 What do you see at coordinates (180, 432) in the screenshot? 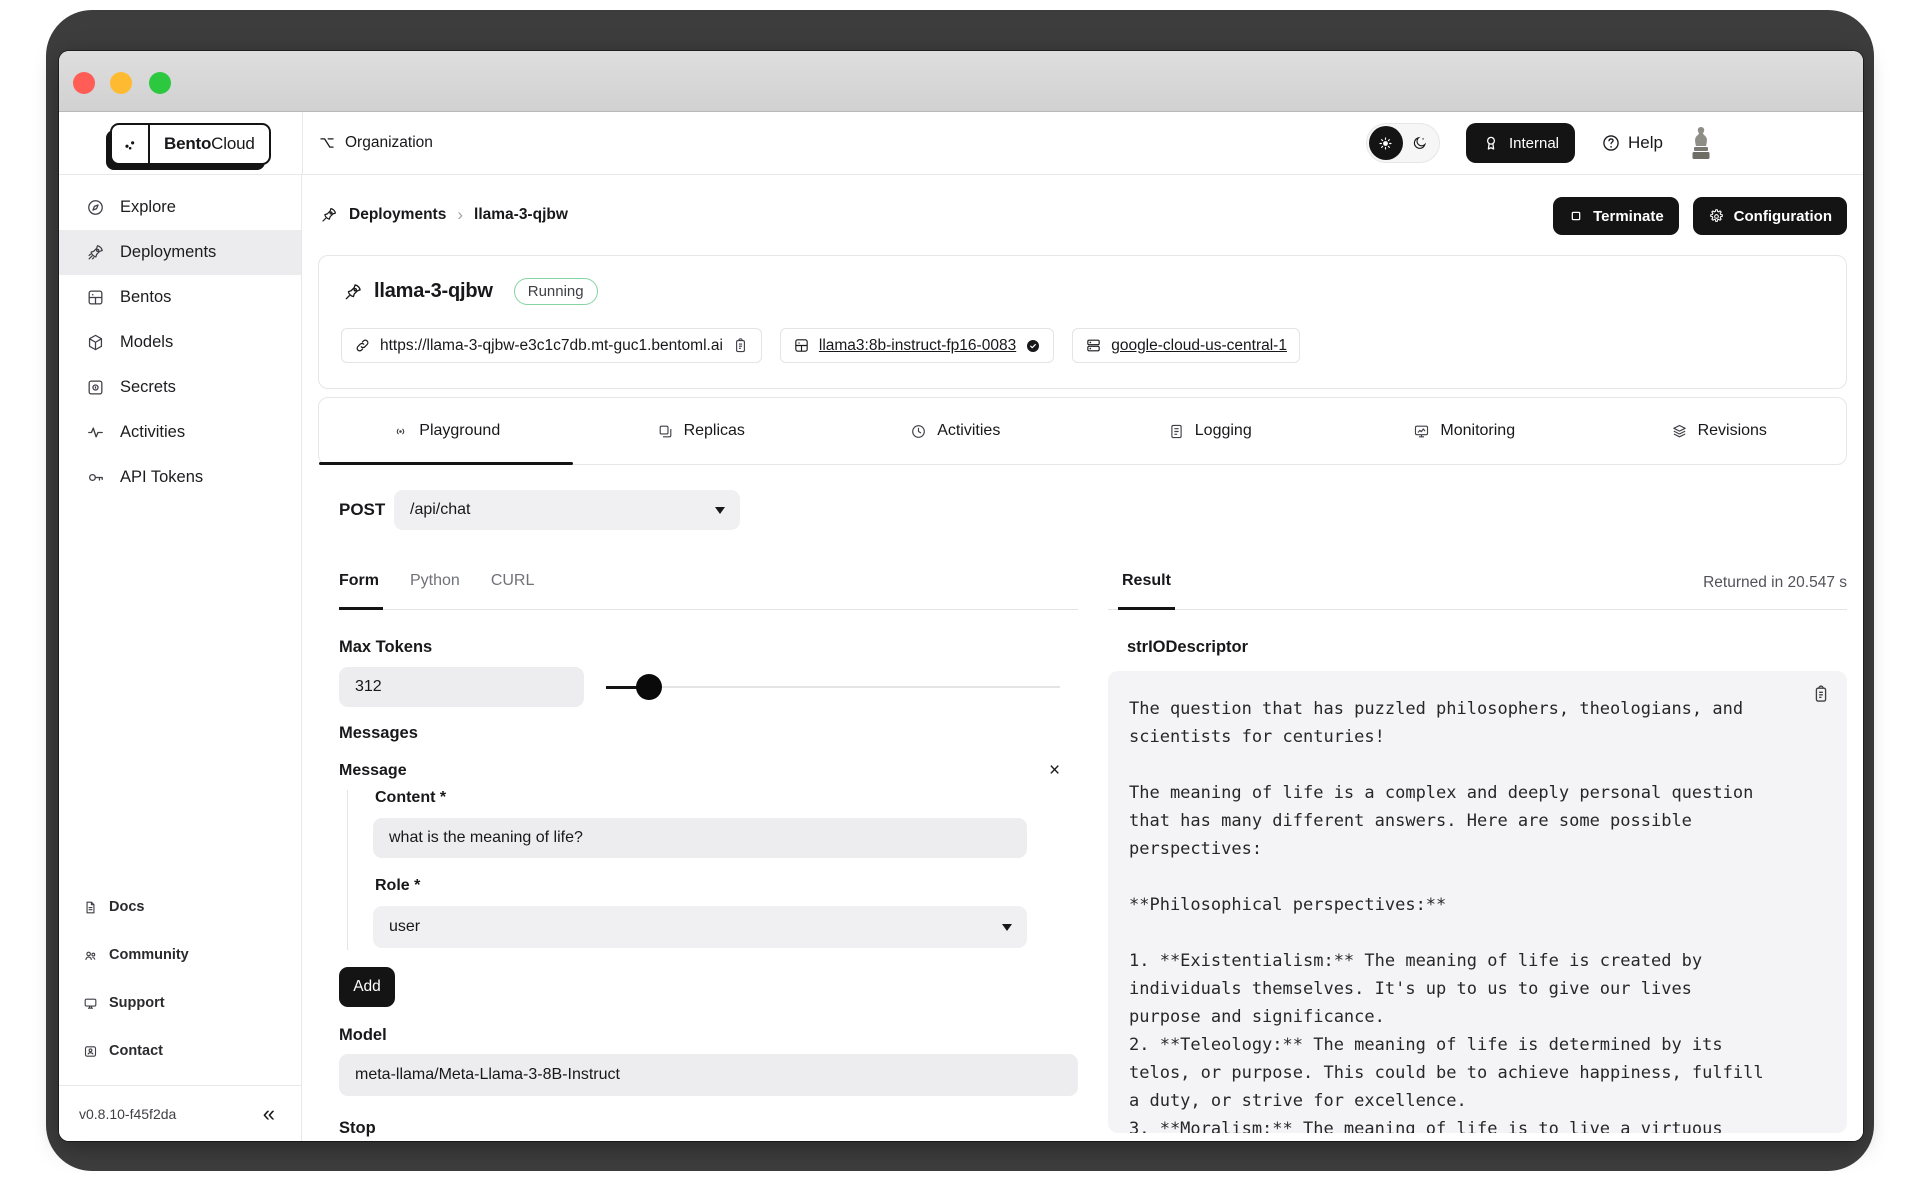
I see `sidebar-item-activities: Activities` at bounding box center [180, 432].